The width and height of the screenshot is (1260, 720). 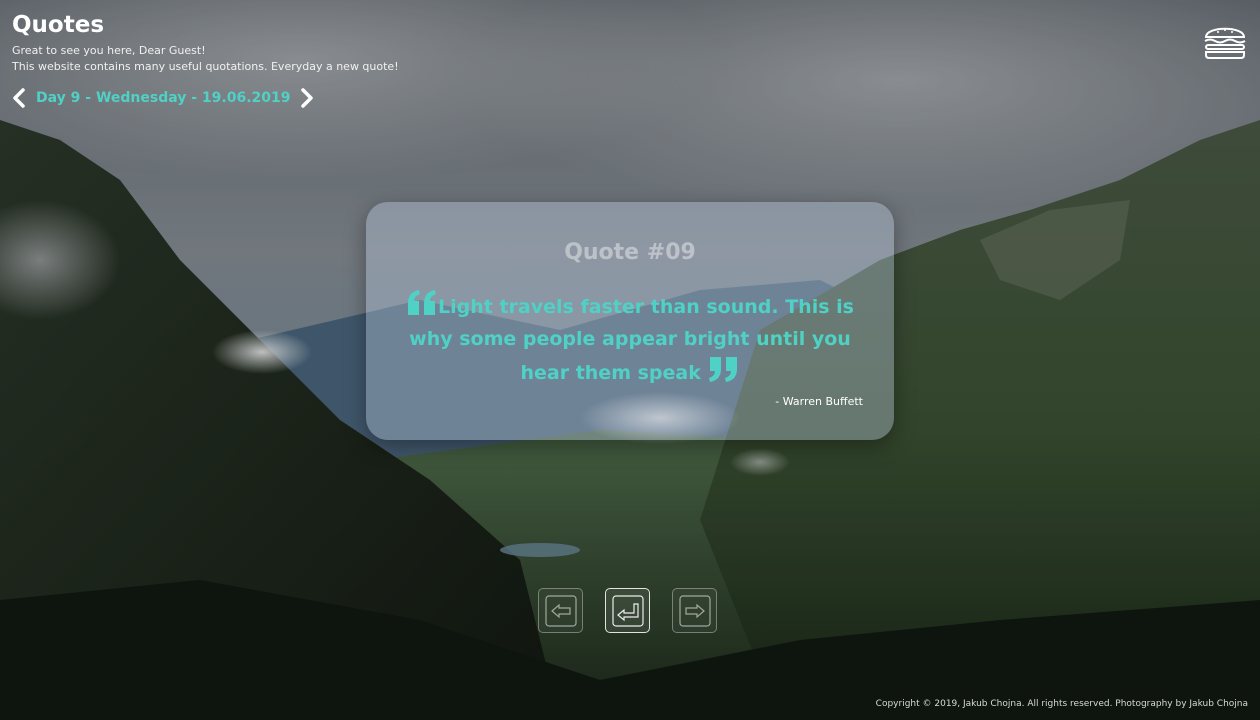 I want to click on keyboard-controls, so click(x=627, y=610).